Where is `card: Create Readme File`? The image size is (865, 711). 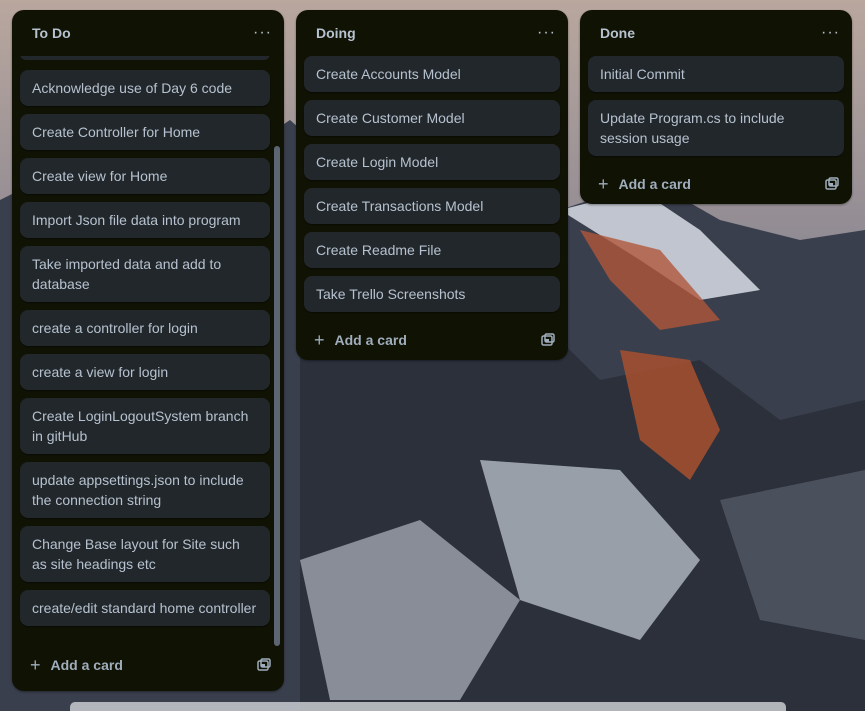
card: Create Readme File is located at coordinates (432, 250).